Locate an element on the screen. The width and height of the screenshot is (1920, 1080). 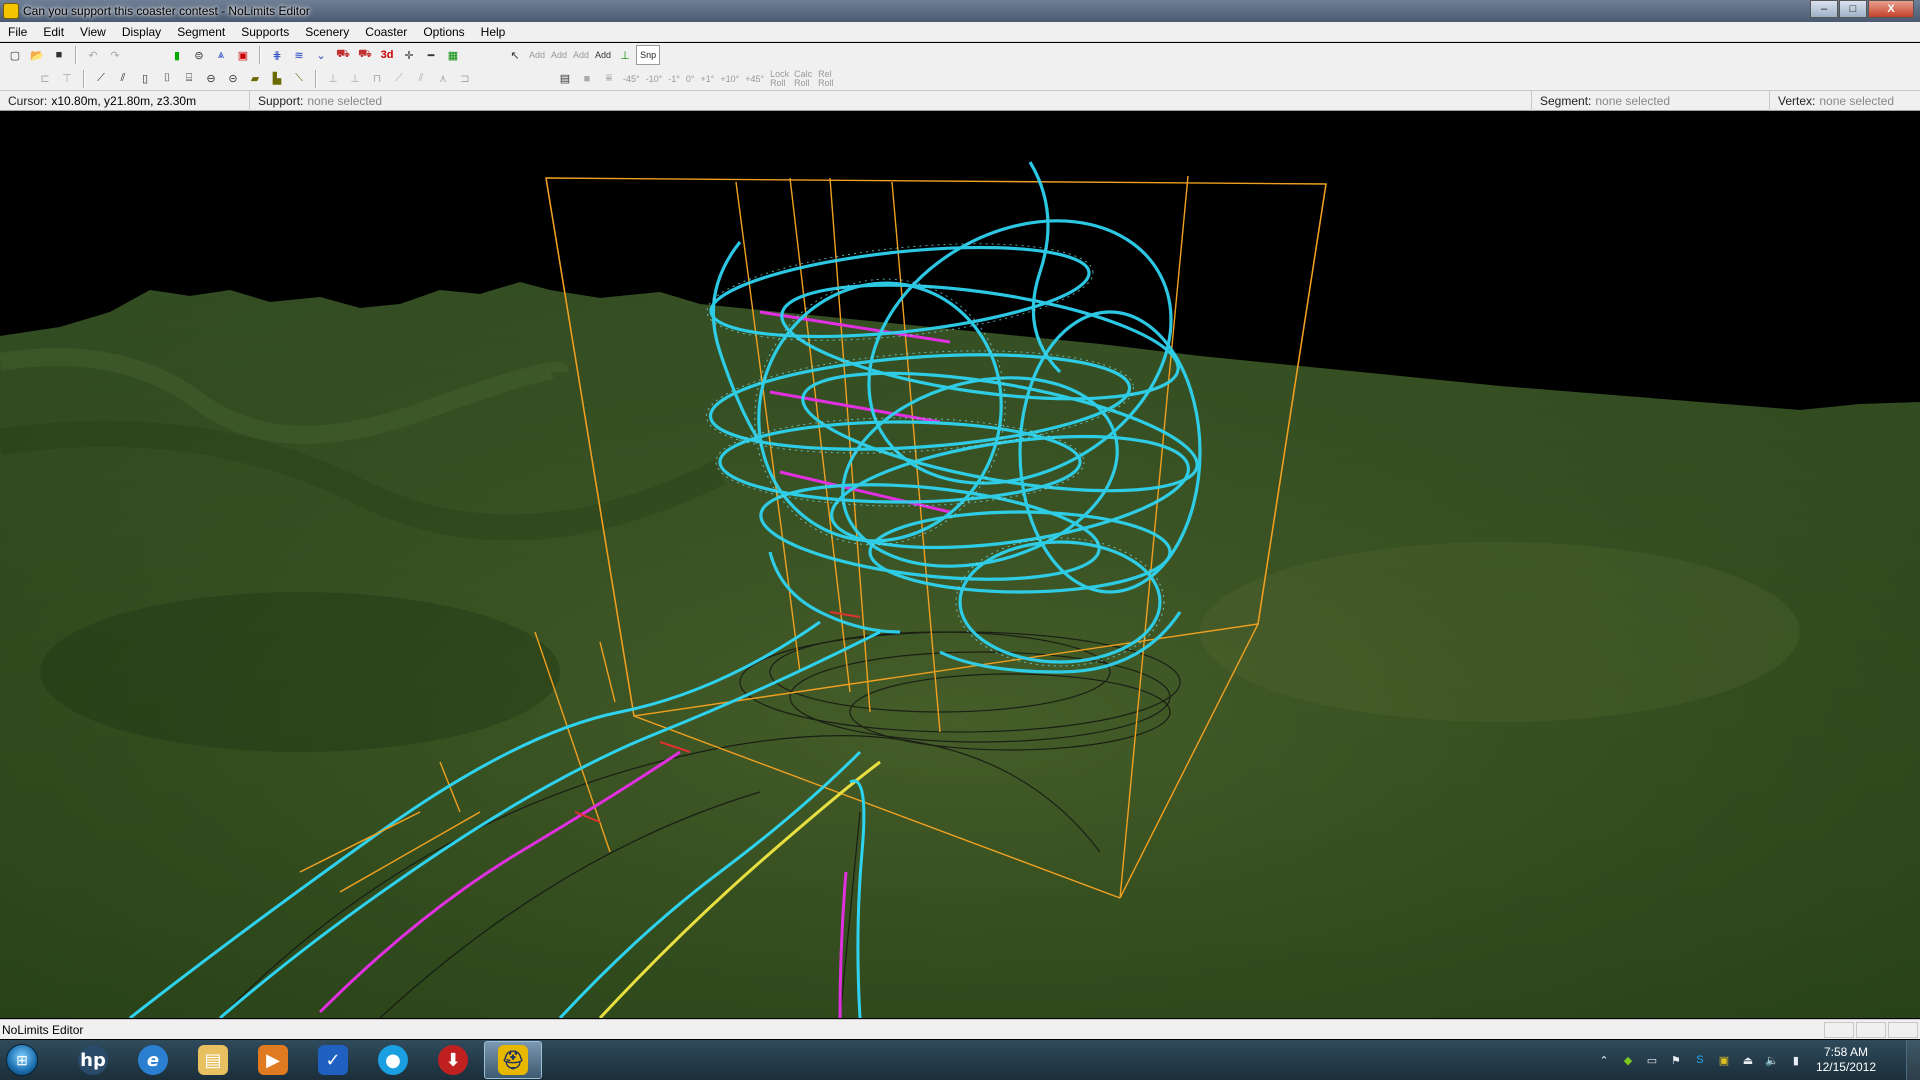
taskbar-media: ▶ is located at coordinates (273, 1060).